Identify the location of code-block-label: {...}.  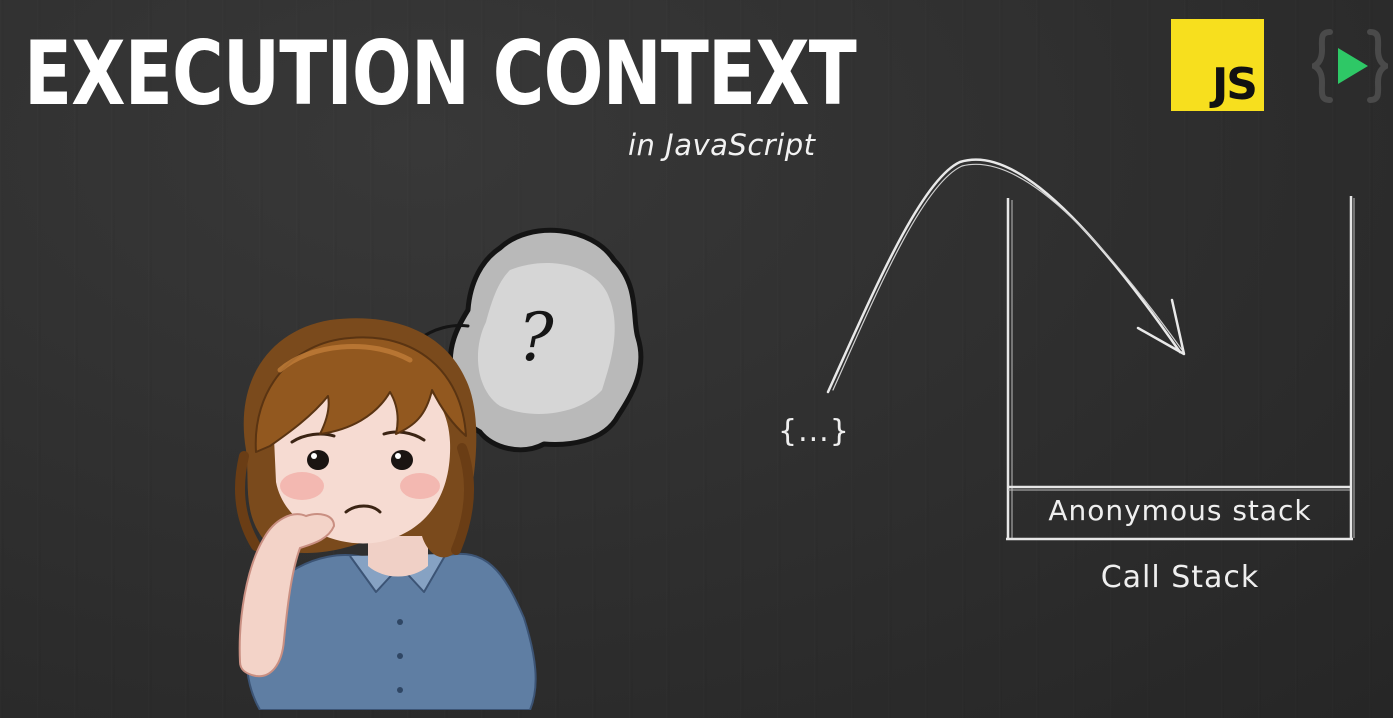
(814, 431).